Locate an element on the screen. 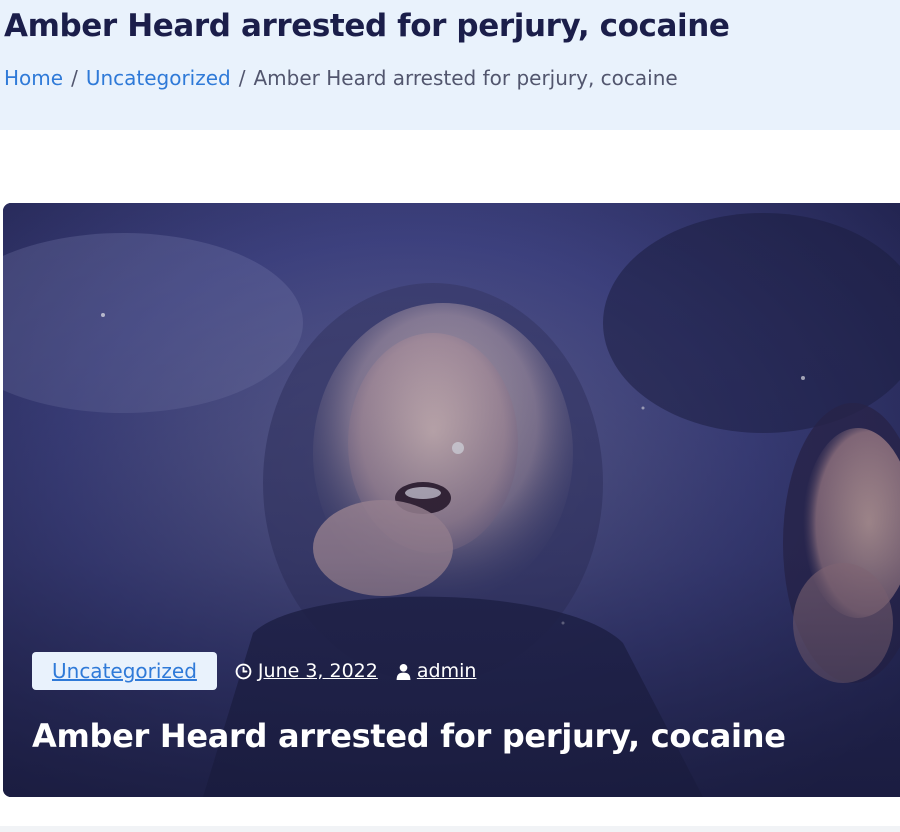 The width and height of the screenshot is (900, 832). category-badge: Uncategorized is located at coordinates (124, 671).